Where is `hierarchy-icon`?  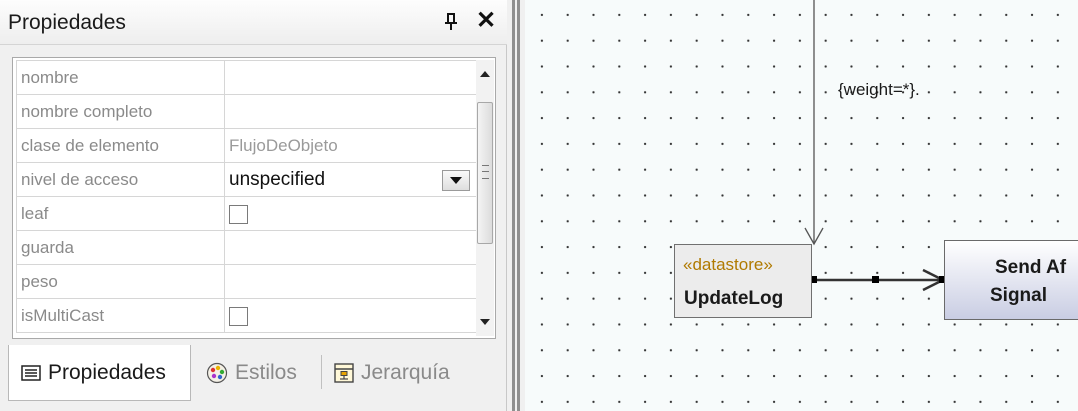
hierarchy-icon is located at coordinates (344, 373).